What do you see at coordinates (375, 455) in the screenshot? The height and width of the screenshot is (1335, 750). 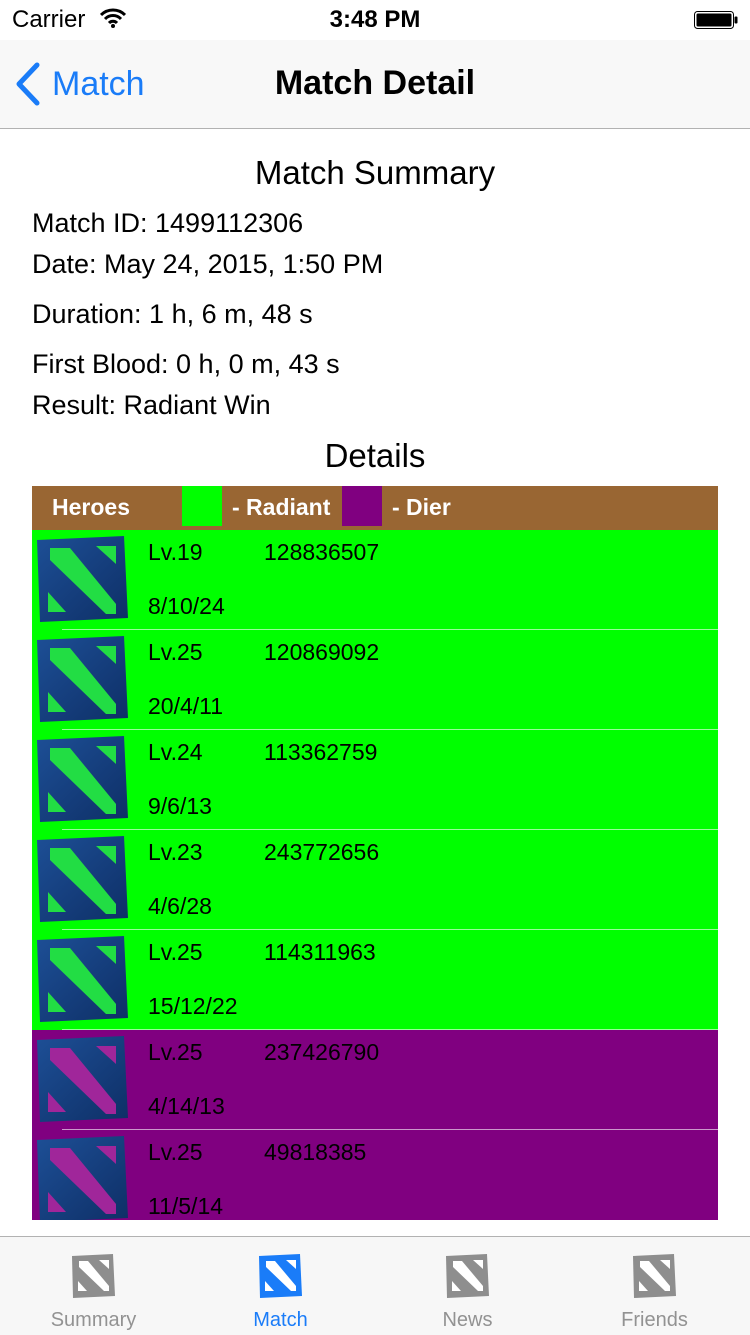 I see `details-heading: Details` at bounding box center [375, 455].